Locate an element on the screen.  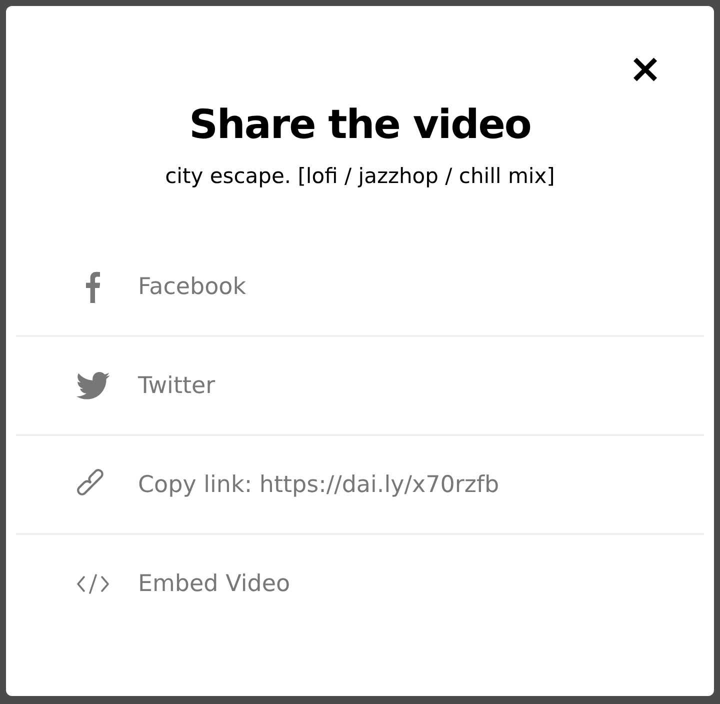
code-icon is located at coordinates (93, 584).